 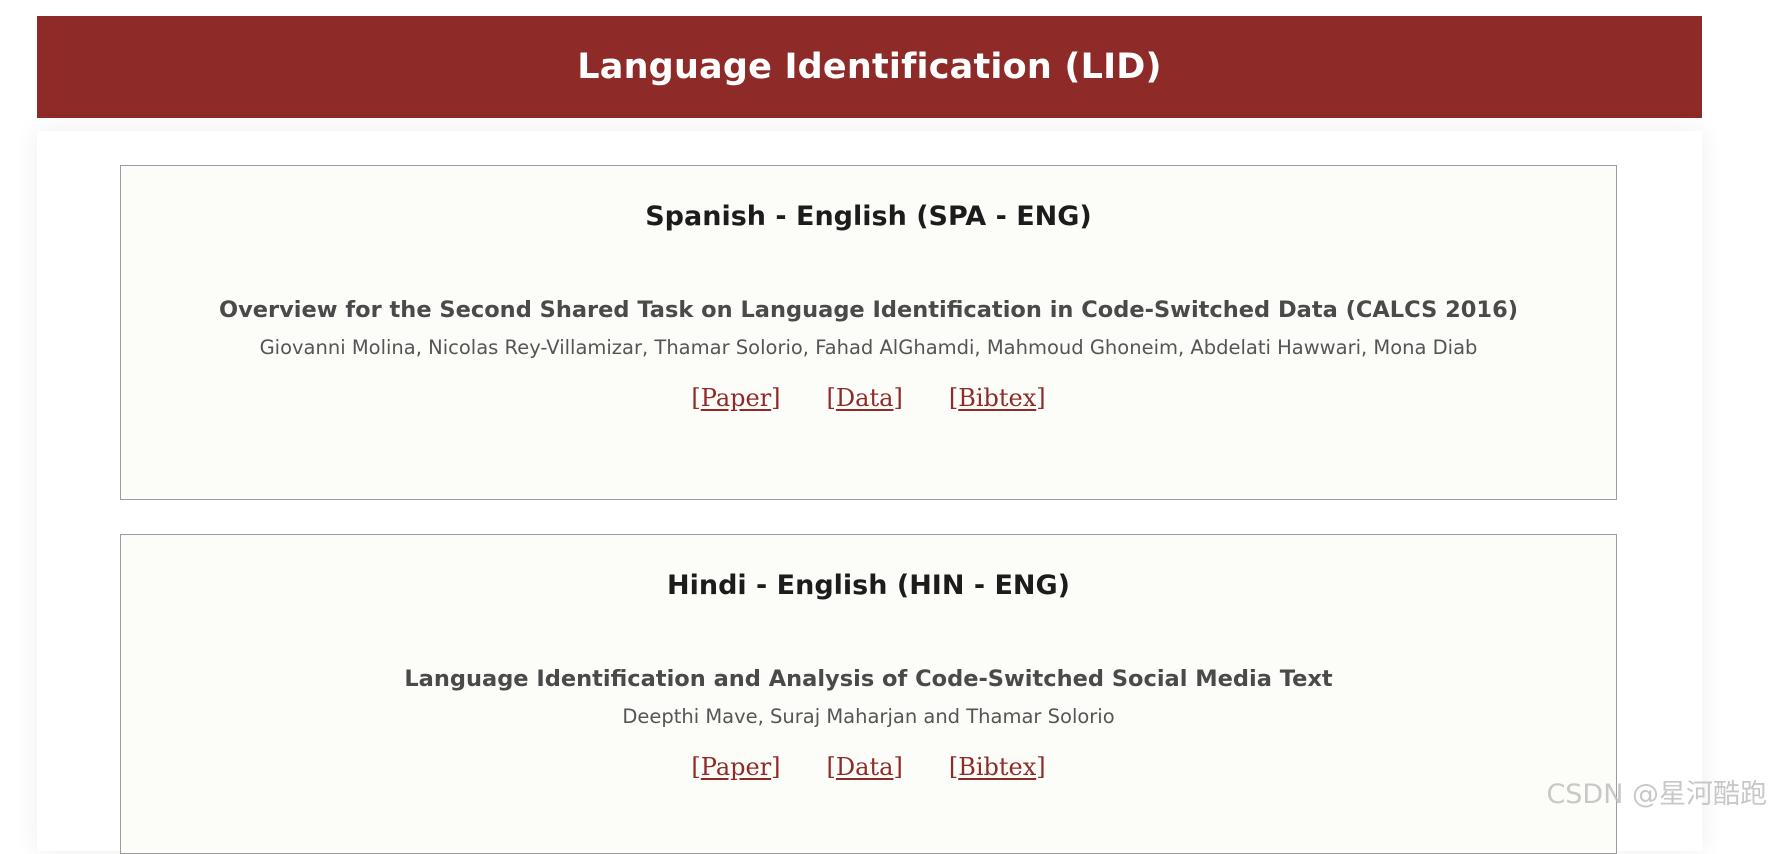 What do you see at coordinates (868, 585) in the screenshot?
I see `language-pair-title: Hindi - English (HIN - ENG)` at bounding box center [868, 585].